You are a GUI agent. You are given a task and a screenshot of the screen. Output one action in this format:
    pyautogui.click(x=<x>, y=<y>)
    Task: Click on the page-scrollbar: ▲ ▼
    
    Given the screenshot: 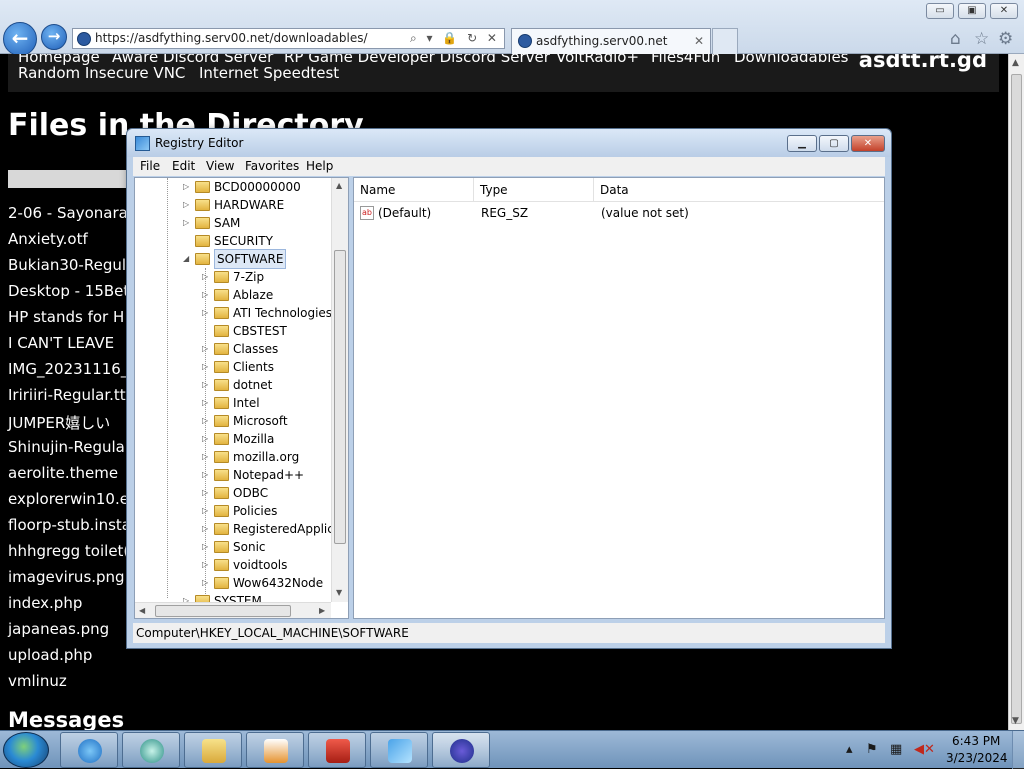 What is the action you would take?
    pyautogui.click(x=1016, y=392)
    